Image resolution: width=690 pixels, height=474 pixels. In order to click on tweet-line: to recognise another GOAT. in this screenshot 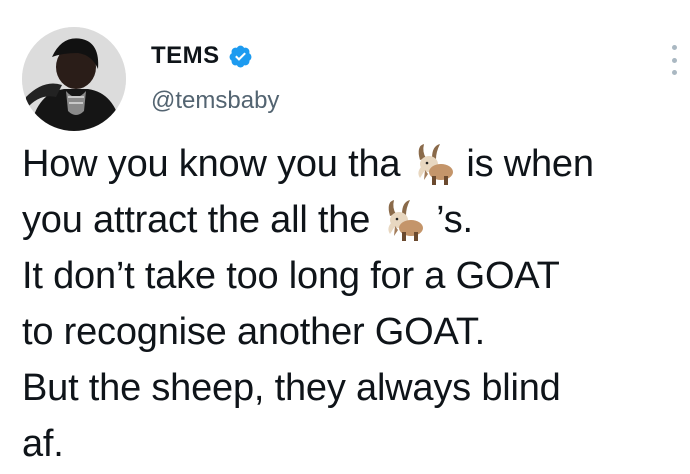, I will do `click(254, 332)`.